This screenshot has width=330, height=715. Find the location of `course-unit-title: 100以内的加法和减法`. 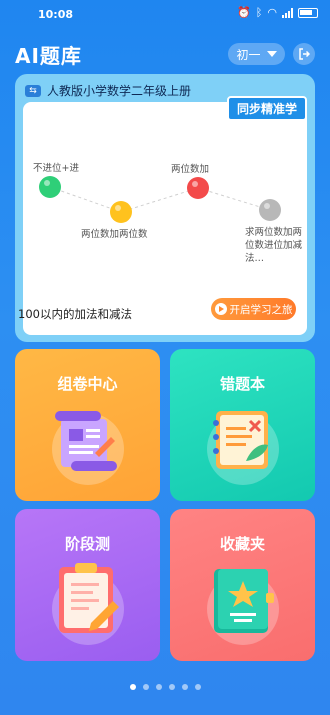

course-unit-title: 100以内的加法和减法 is located at coordinates (75, 314).